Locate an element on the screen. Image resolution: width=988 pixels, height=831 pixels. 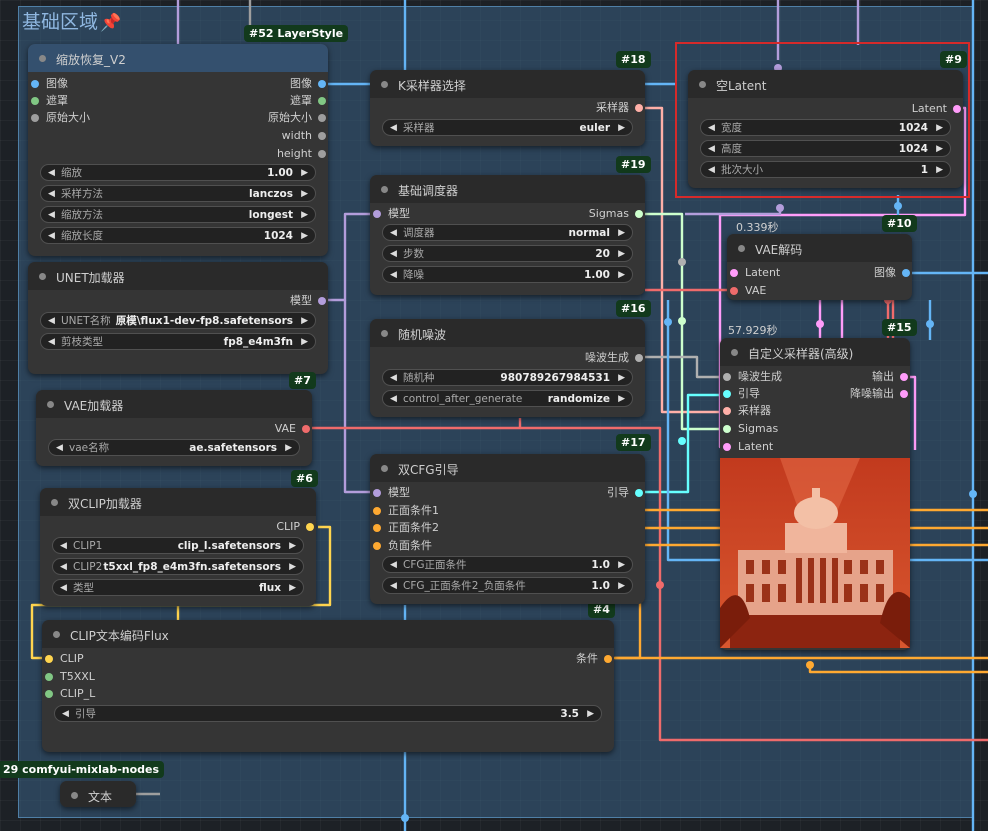
input-t5xxl: T5XXL is located at coordinates (68, 677).